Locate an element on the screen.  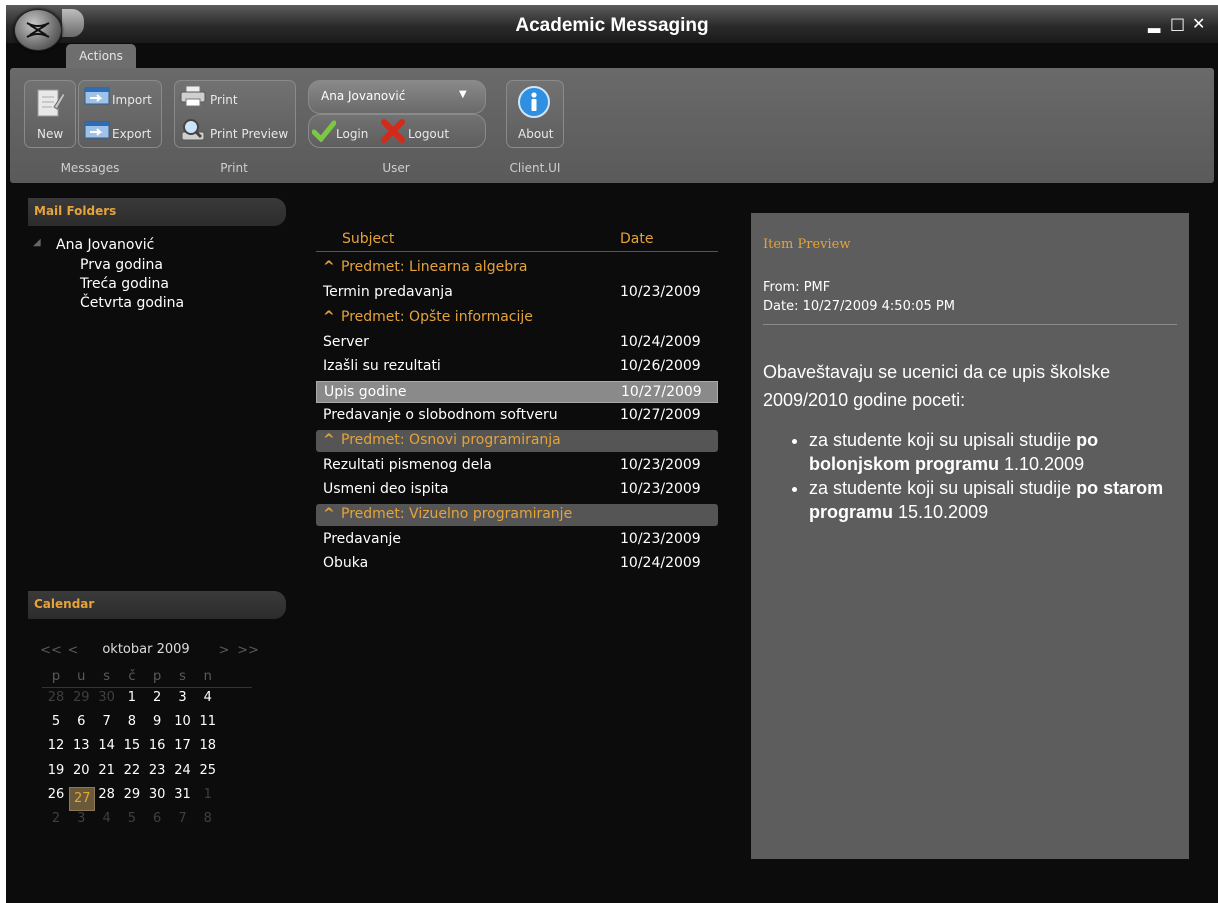
message-row: Usmeni deo ispita 10/23/2009 is located at coordinates (517, 490).